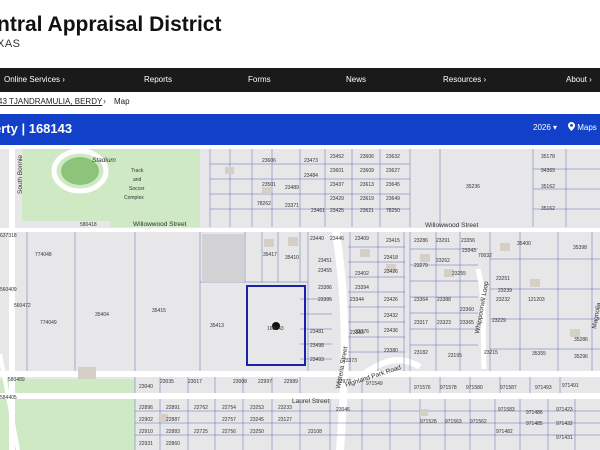 Image resolution: width=600 pixels, height=450 pixels. Describe the element at coordinates (587, 127) in the screenshot. I see `maps-label: Maps` at that location.